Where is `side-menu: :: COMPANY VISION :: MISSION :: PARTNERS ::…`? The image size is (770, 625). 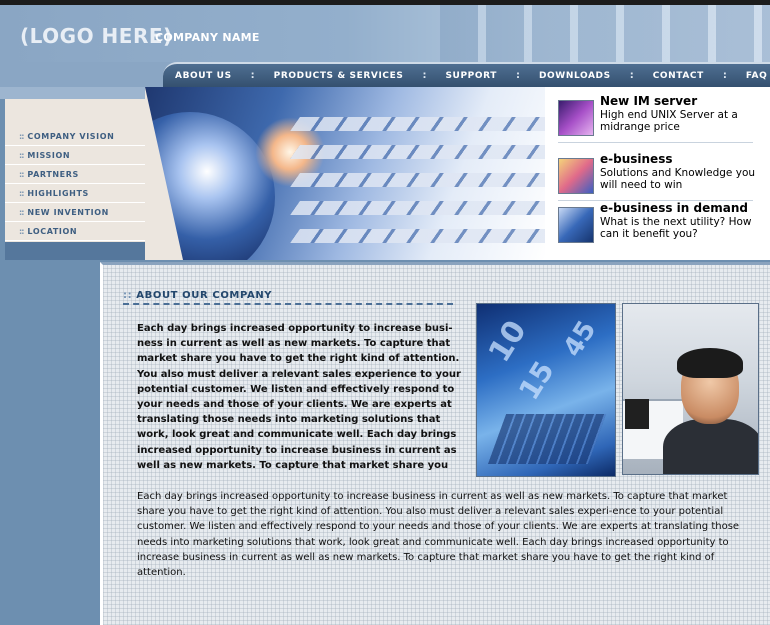
side-menu: :: COMPANY VISION :: MISSION :: PARTNERS ::… is located at coordinates (75, 170).